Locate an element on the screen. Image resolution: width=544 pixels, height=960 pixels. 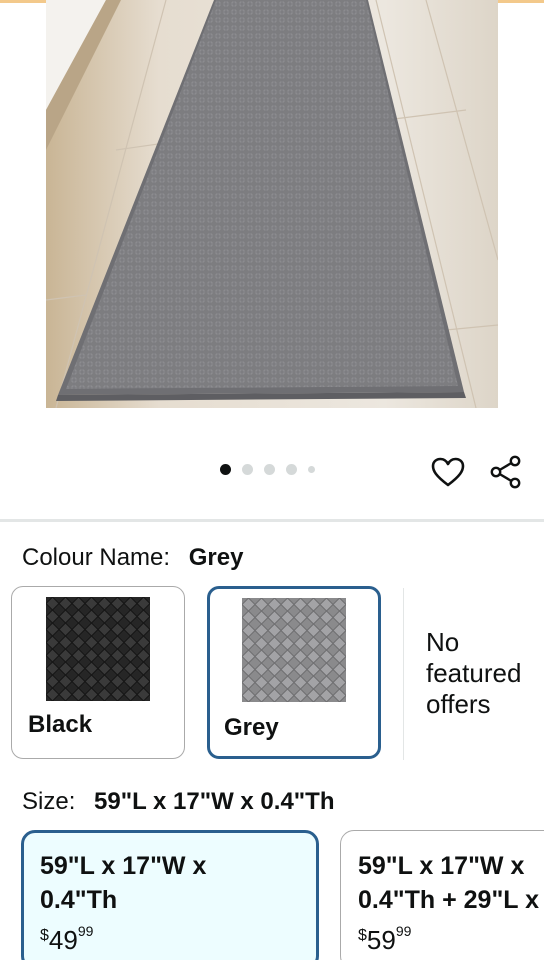
no-featured-offers-text: No featured offers is located at coordinates (474, 673).